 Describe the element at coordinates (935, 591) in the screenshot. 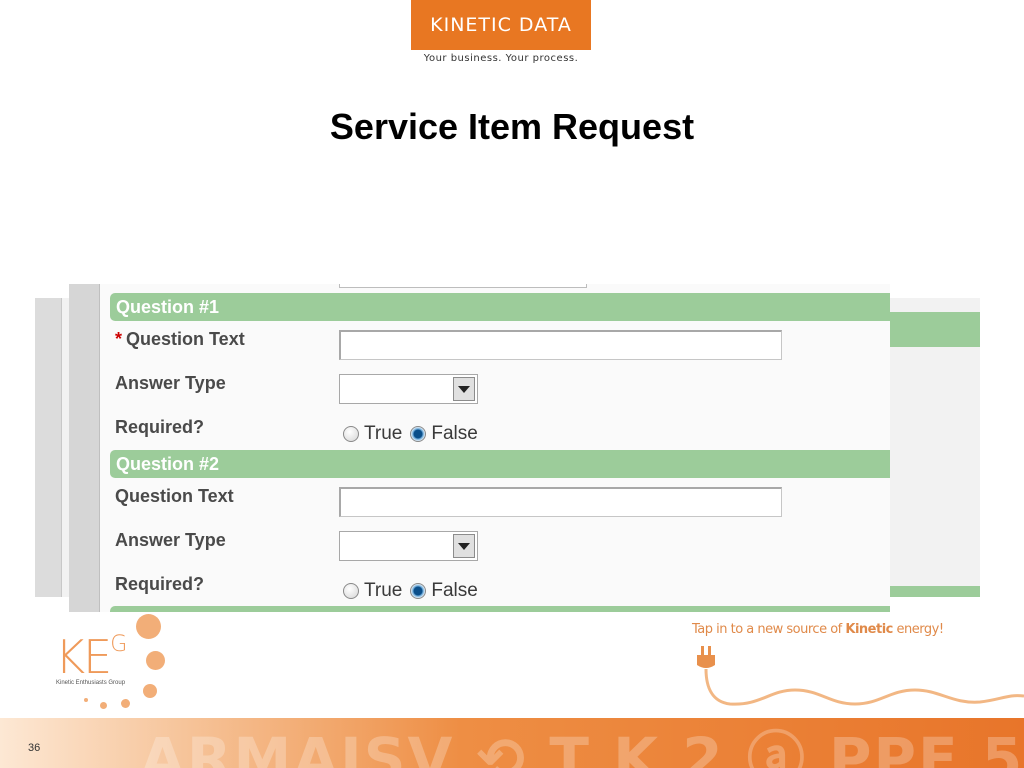

I see `background-section-bar-bottom` at that location.